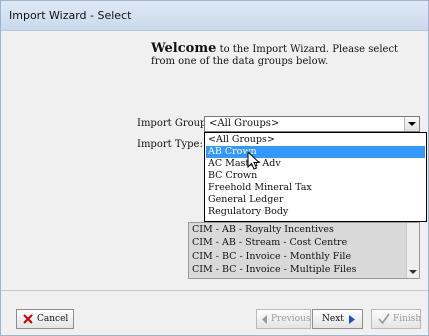 This screenshot has width=429, height=336. What do you see at coordinates (384, 319) in the screenshot?
I see `checkmark-icon` at bounding box center [384, 319].